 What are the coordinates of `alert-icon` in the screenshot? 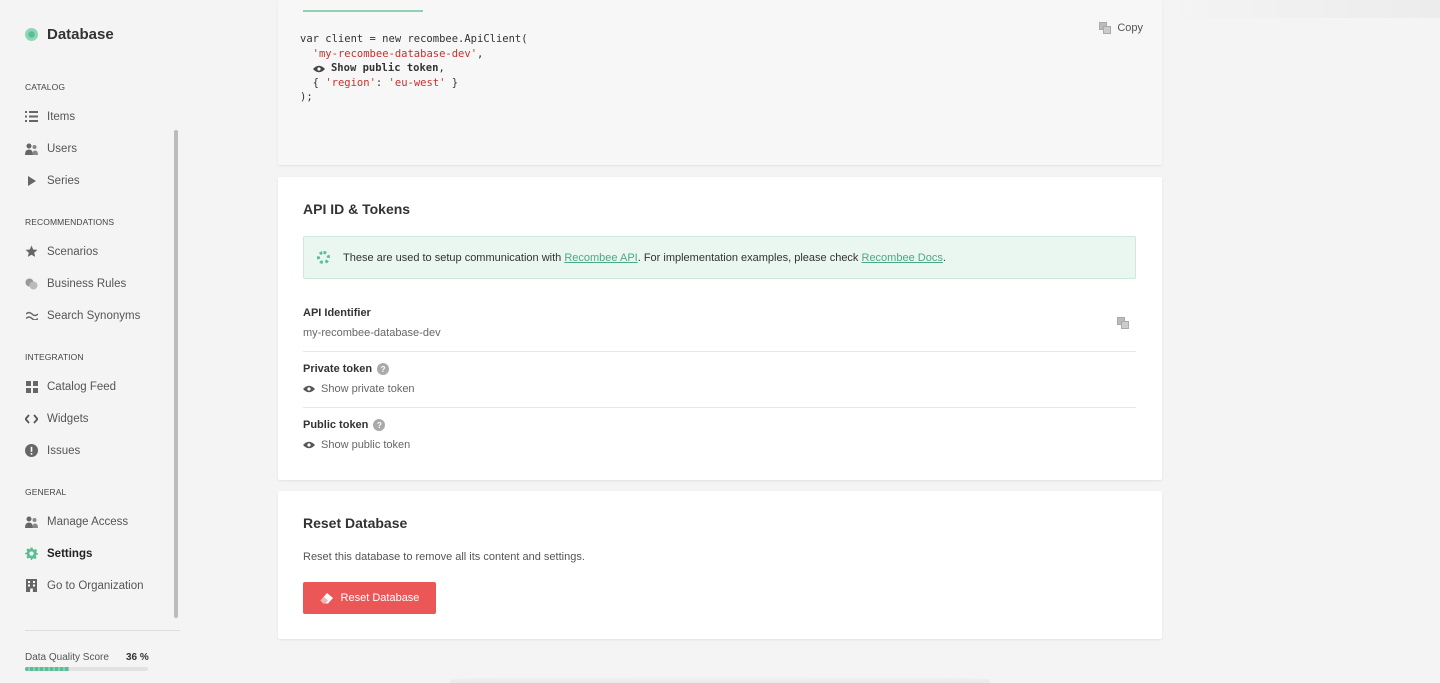 It's located at (31, 450).